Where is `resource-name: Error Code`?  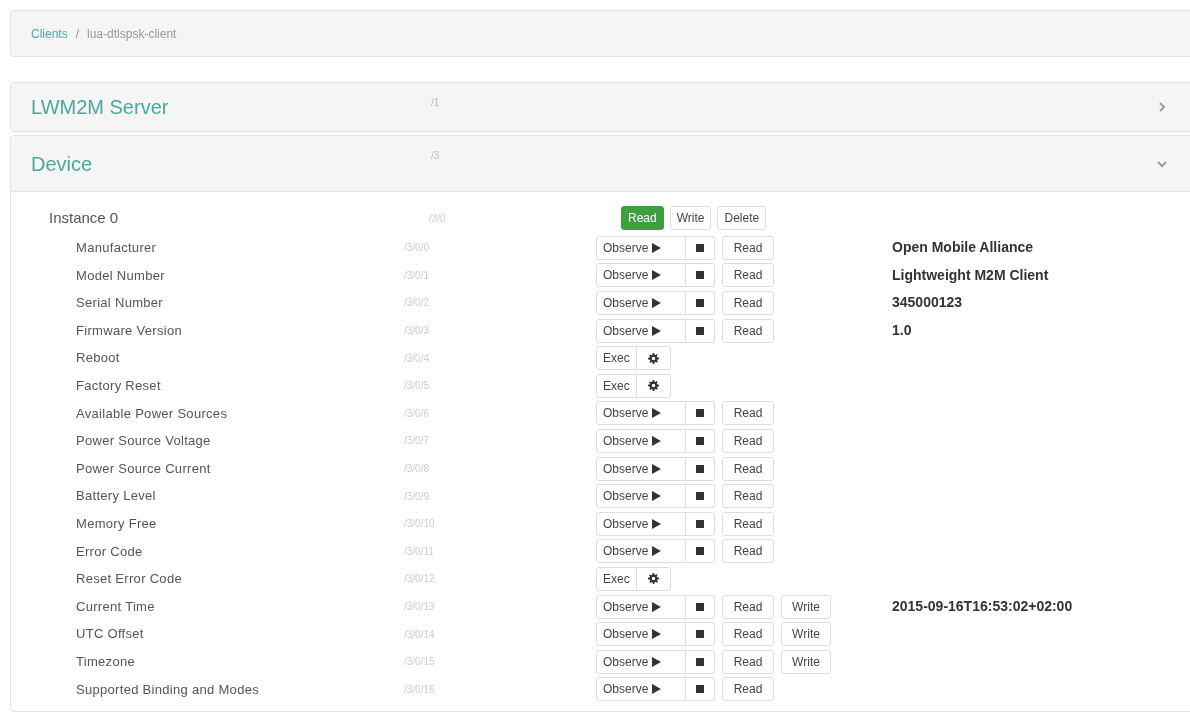
resource-name: Error Code is located at coordinates (109, 551).